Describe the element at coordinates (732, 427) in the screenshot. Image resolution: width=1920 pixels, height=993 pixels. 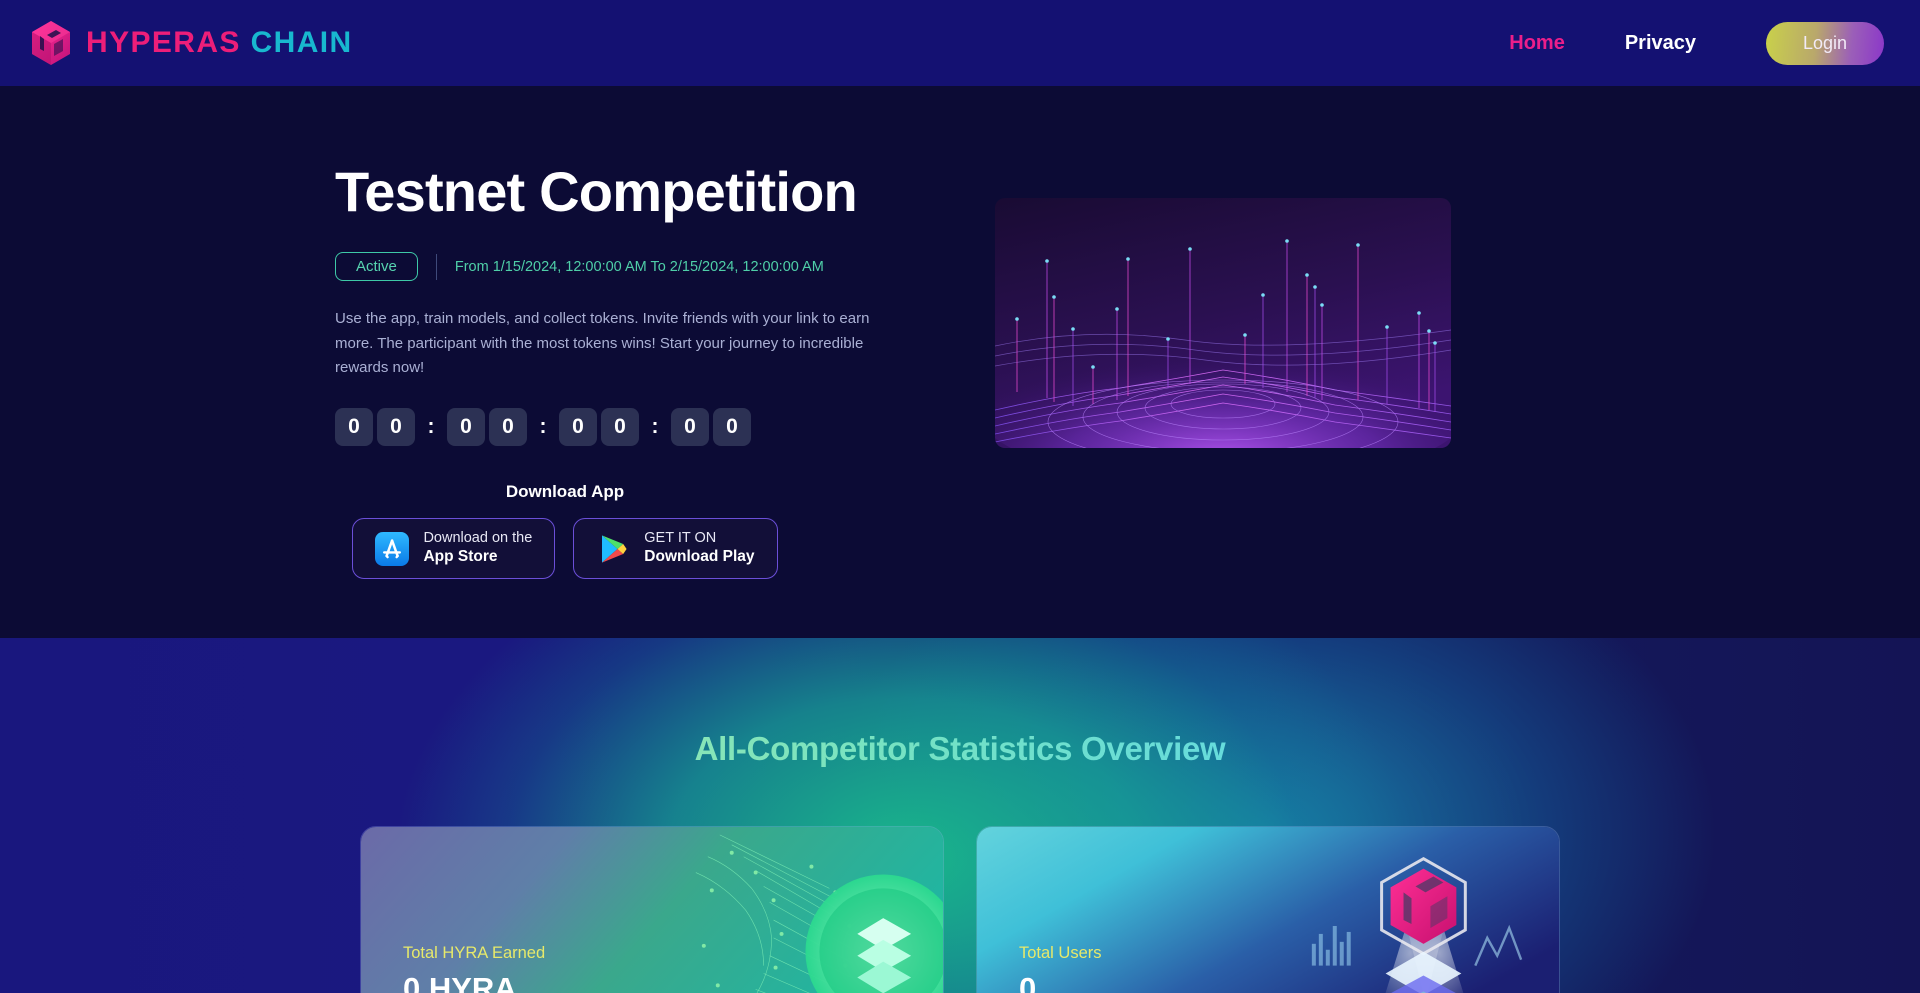
I see `countdown-seconds-ones: 0` at that location.